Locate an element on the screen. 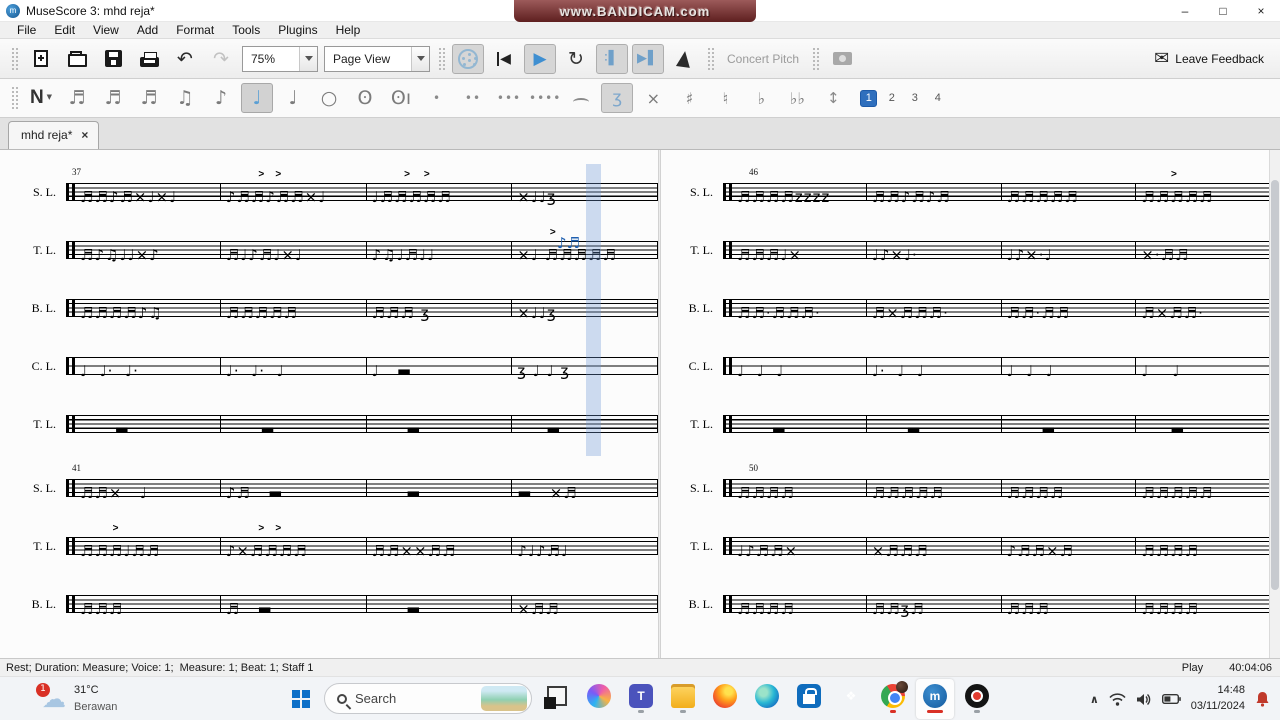  play-button: ▶ is located at coordinates (540, 58).